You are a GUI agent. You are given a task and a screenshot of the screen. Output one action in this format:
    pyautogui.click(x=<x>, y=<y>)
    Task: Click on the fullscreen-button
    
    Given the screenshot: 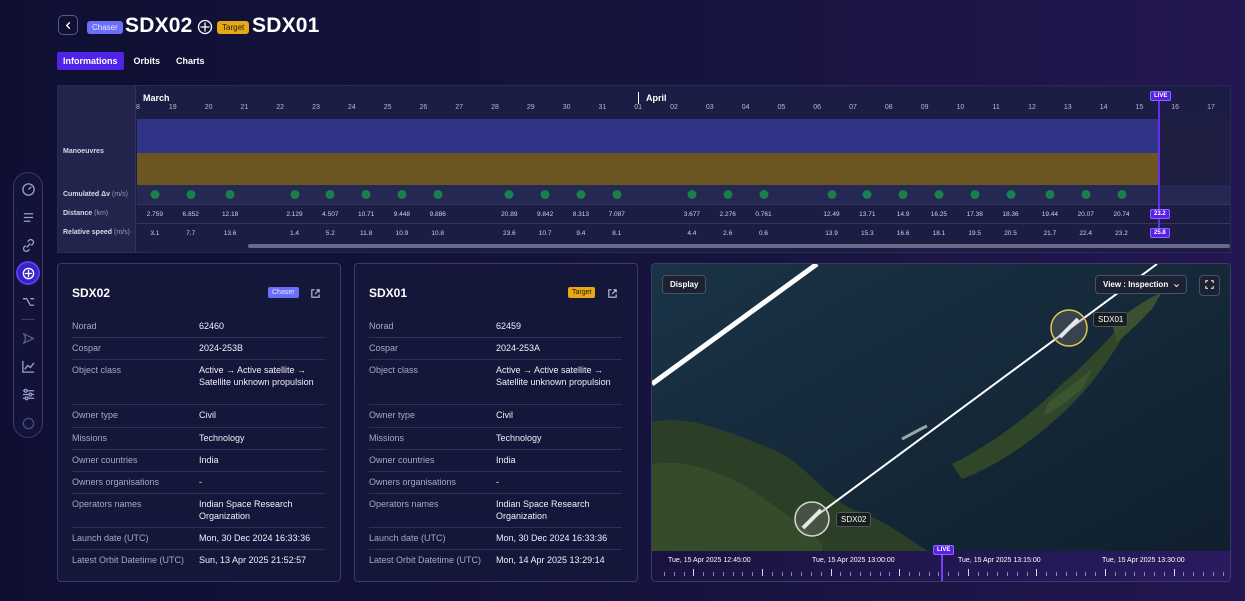 What is the action you would take?
    pyautogui.click(x=1209, y=285)
    